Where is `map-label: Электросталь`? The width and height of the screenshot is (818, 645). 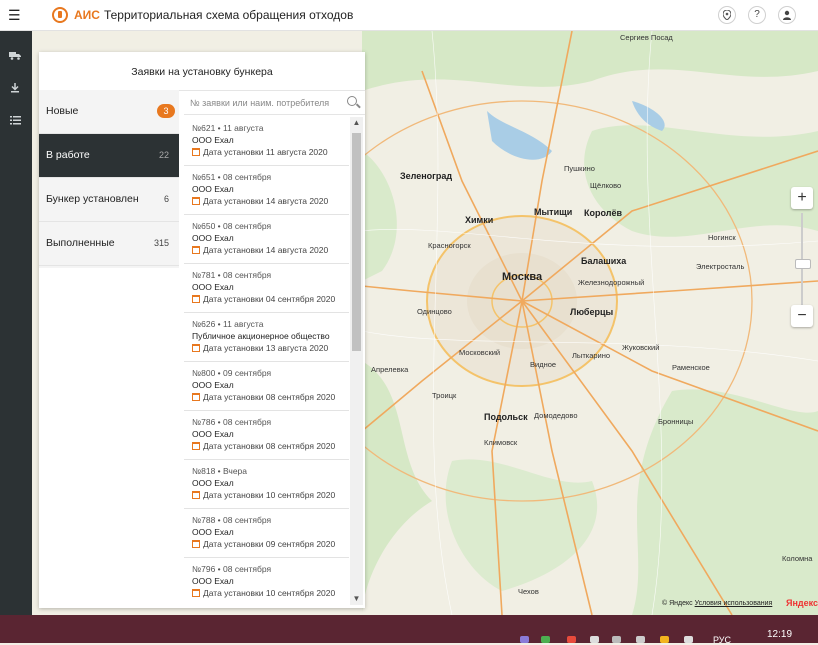 map-label: Электросталь is located at coordinates (720, 266).